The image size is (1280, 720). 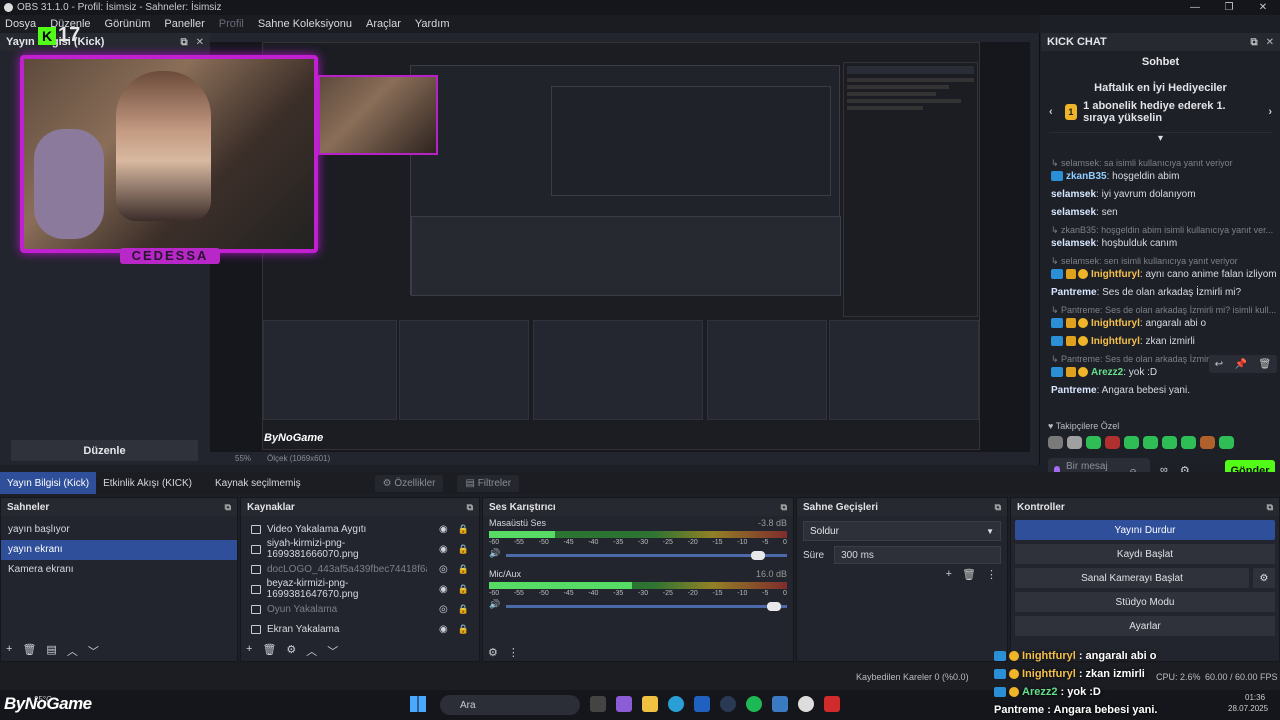 I want to click on chat-message: selamsek: iyi yavrum dolanıyom, so click(x=1164, y=194).